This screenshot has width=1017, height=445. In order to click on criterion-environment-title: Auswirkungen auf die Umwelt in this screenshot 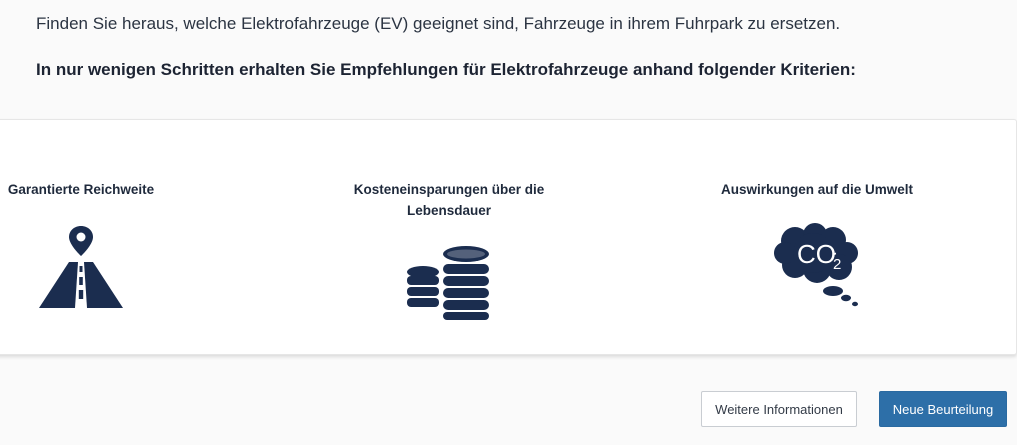, I will do `click(817, 189)`.